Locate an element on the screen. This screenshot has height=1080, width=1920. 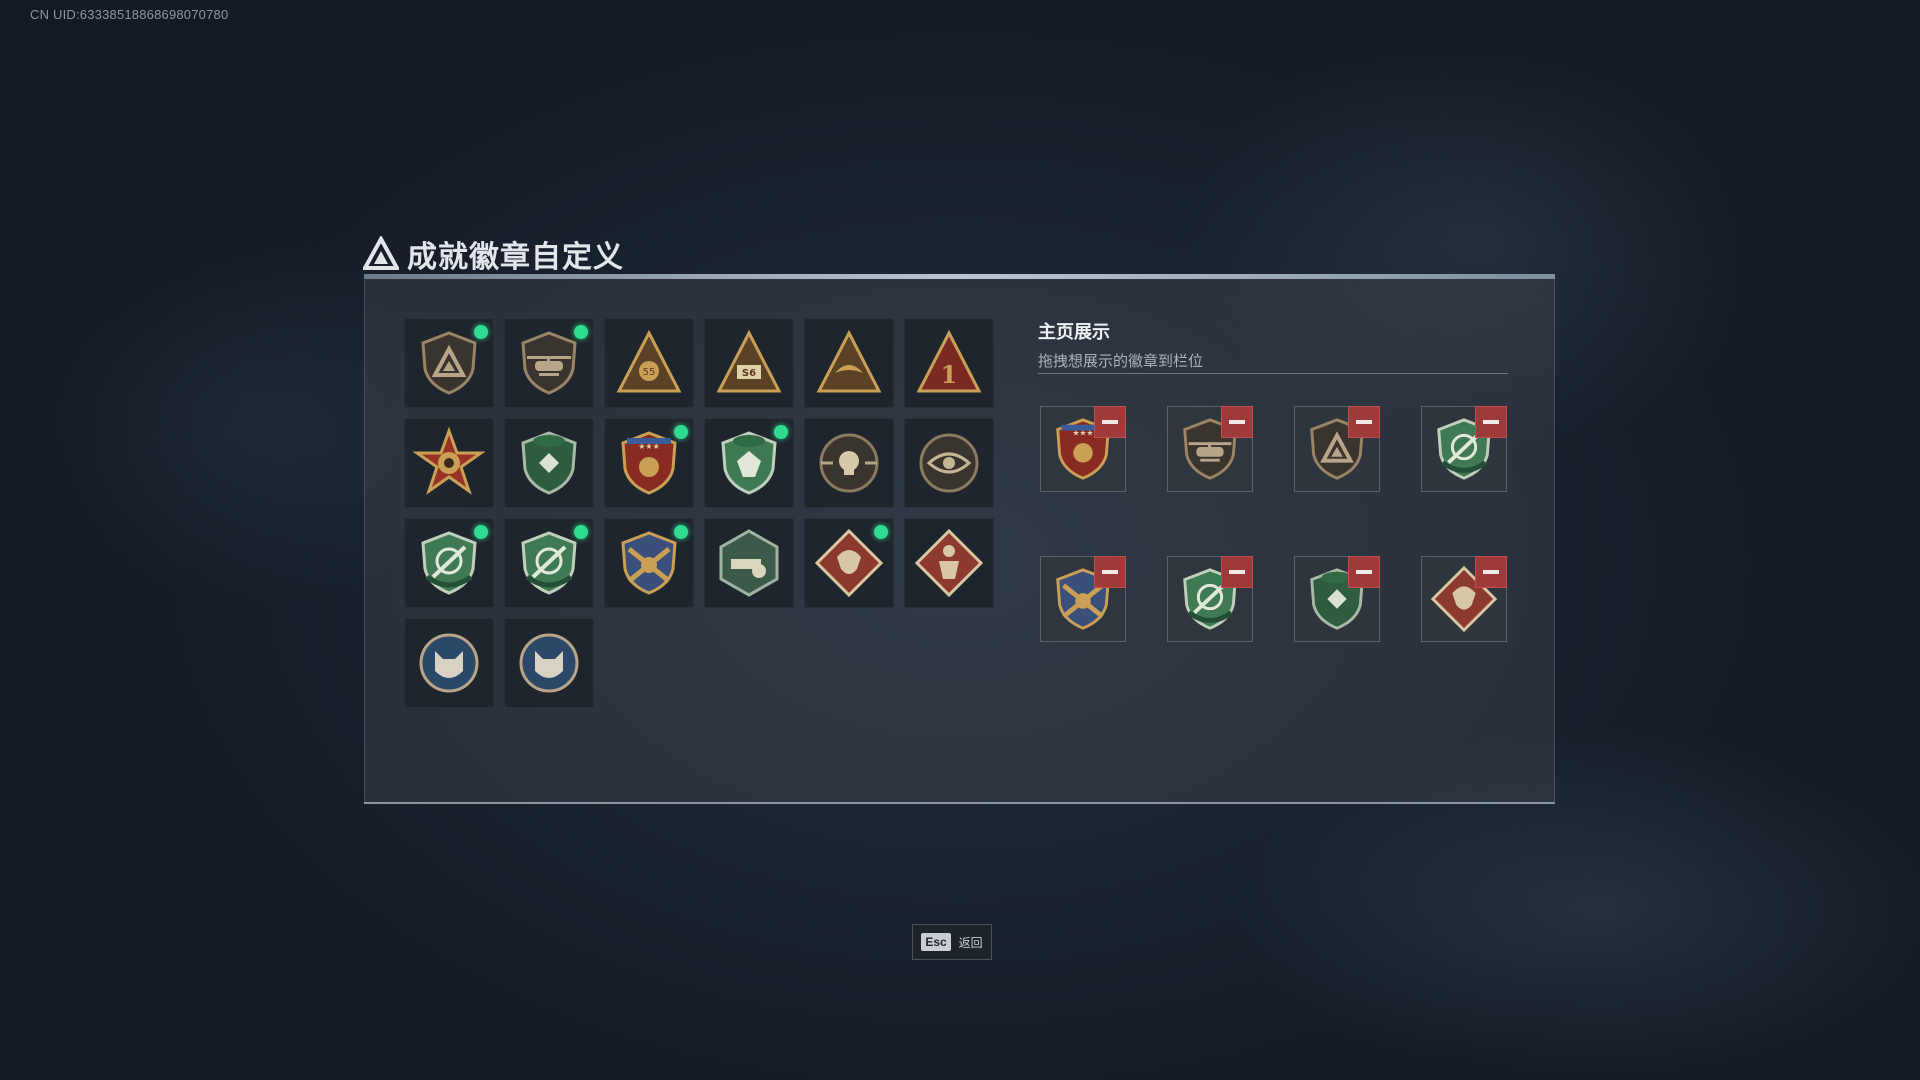
soldier-diamond-badge-icon is located at coordinates (949, 563).